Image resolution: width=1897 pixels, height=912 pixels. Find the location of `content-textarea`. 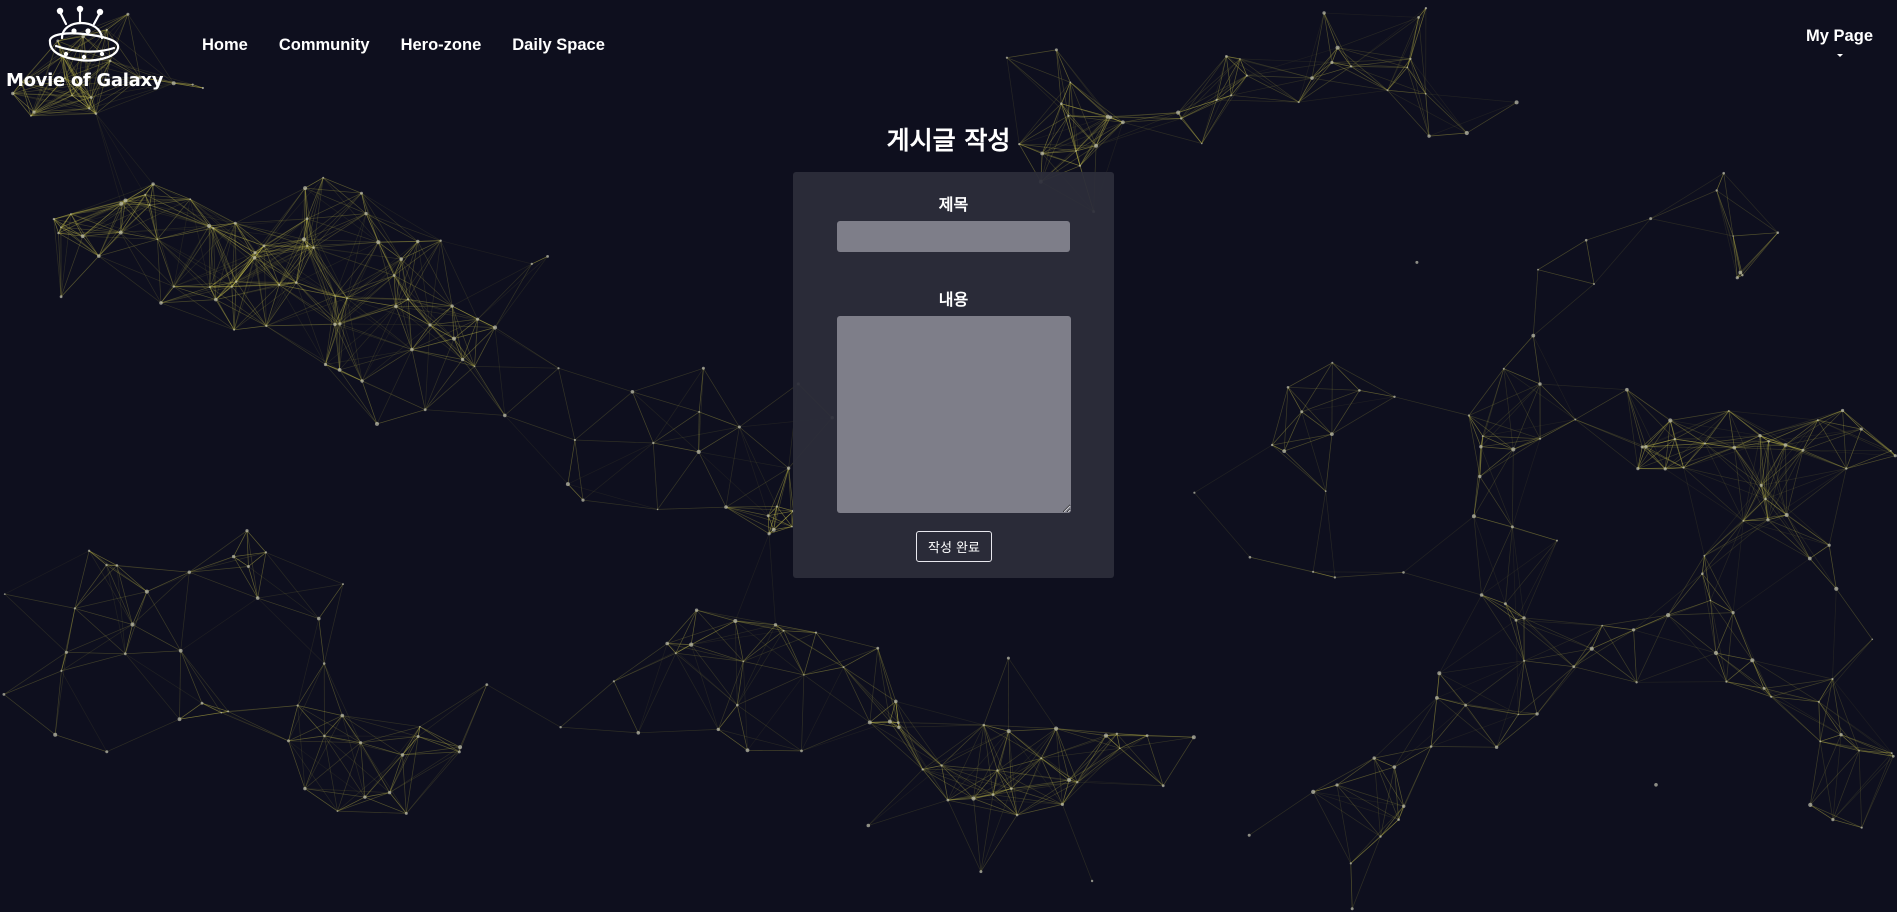

content-textarea is located at coordinates (954, 414).